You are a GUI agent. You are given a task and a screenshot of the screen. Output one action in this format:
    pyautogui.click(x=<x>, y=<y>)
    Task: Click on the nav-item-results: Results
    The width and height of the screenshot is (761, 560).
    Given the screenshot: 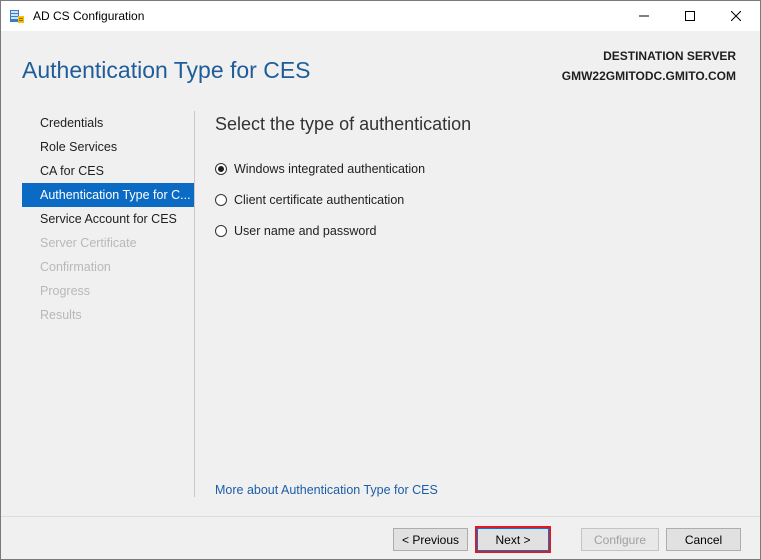 What is the action you would take?
    pyautogui.click(x=61, y=315)
    